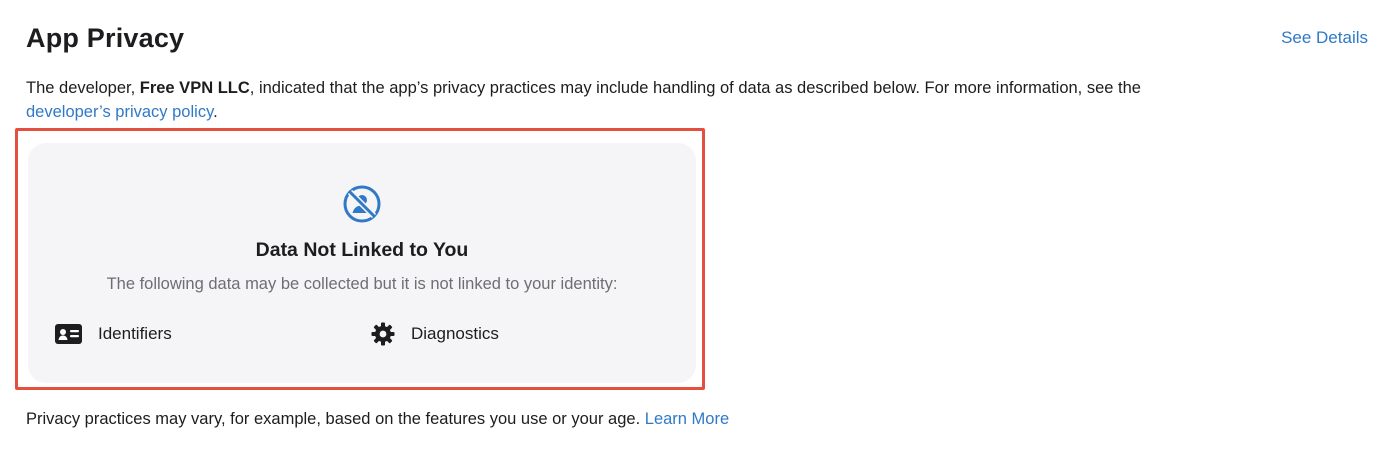 The height and width of the screenshot is (468, 1400). Describe the element at coordinates (105, 37) in the screenshot. I see `section-title: App Privacy` at that location.